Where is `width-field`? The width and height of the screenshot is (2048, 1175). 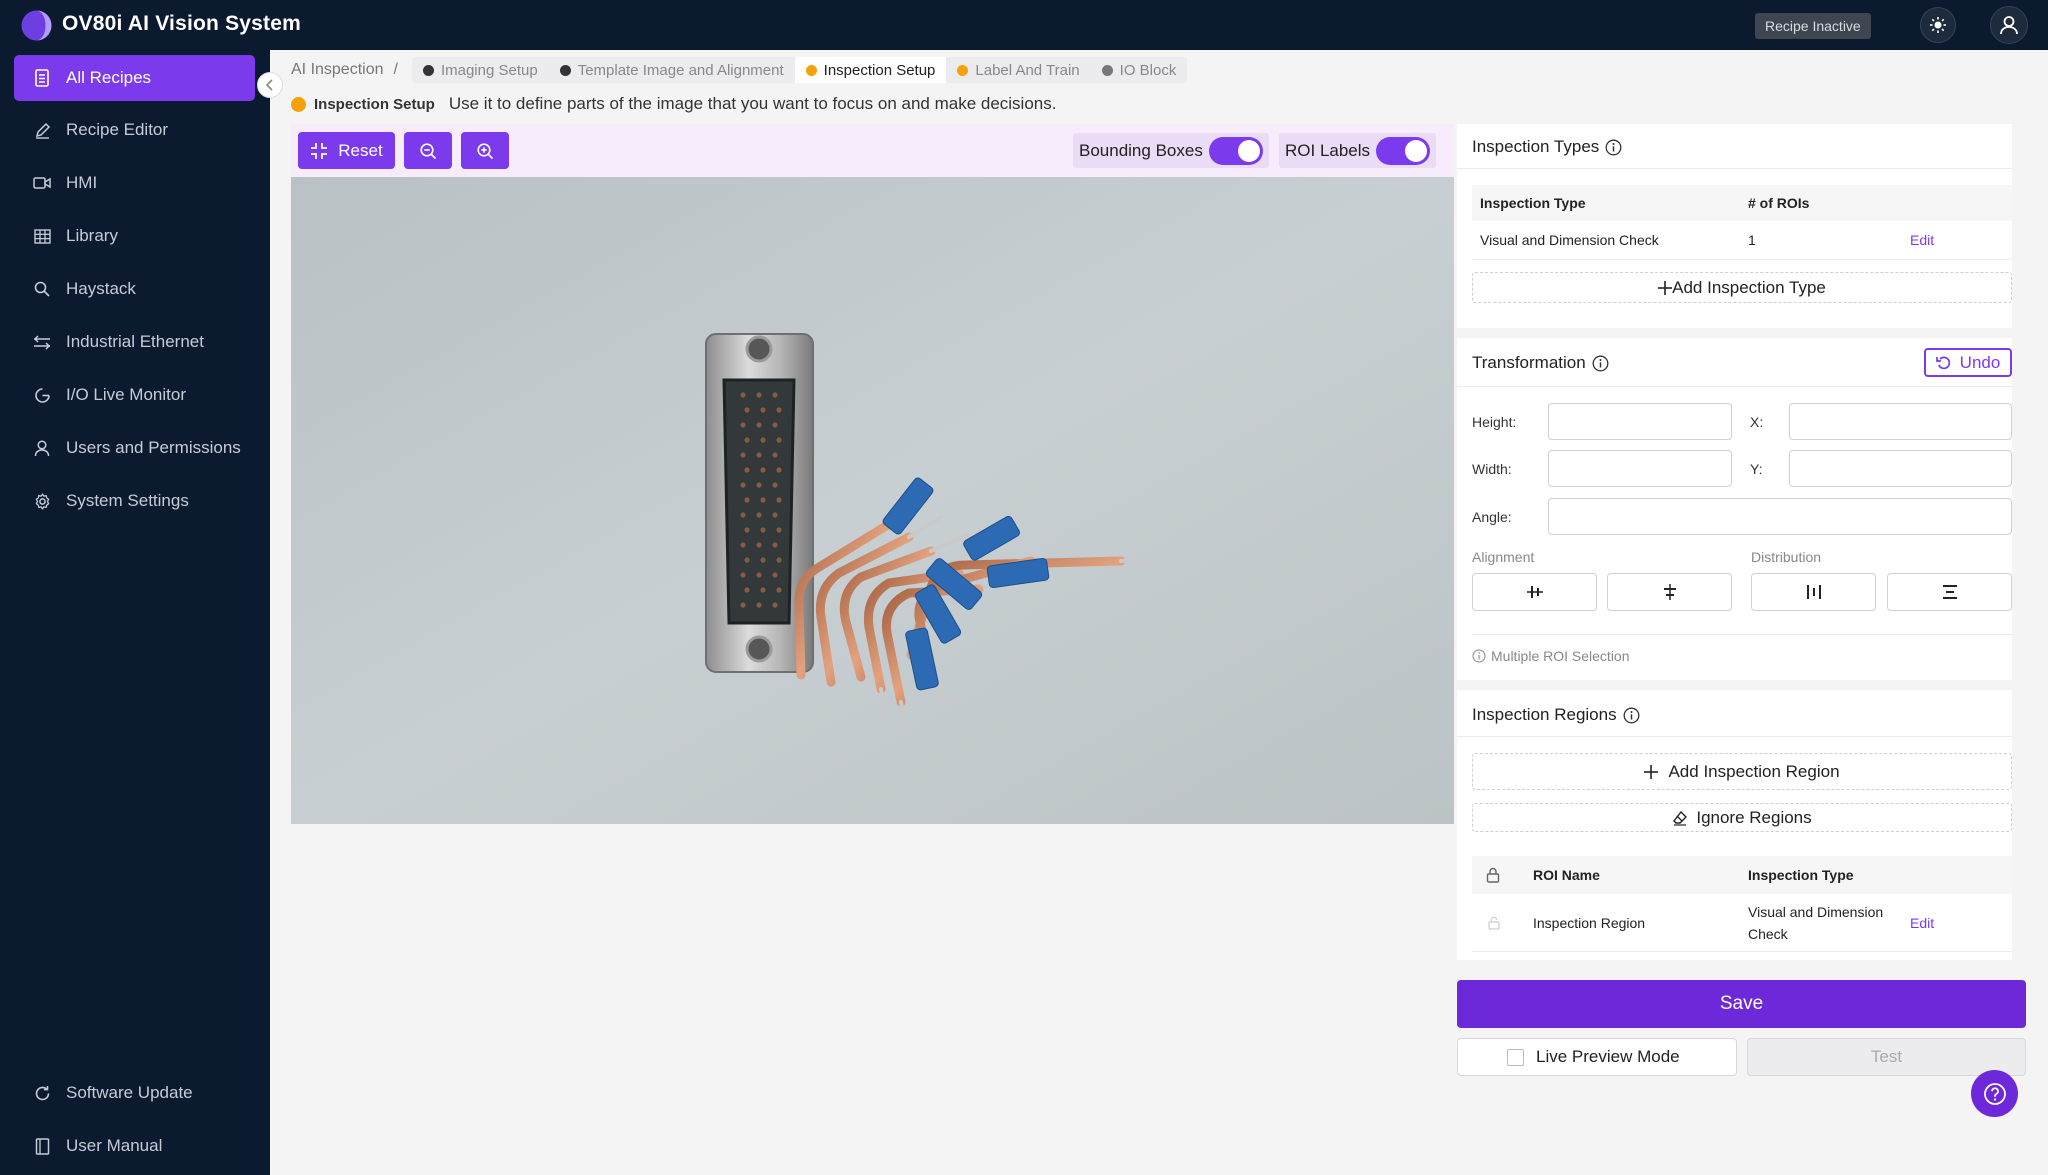 width-field is located at coordinates (1640, 468).